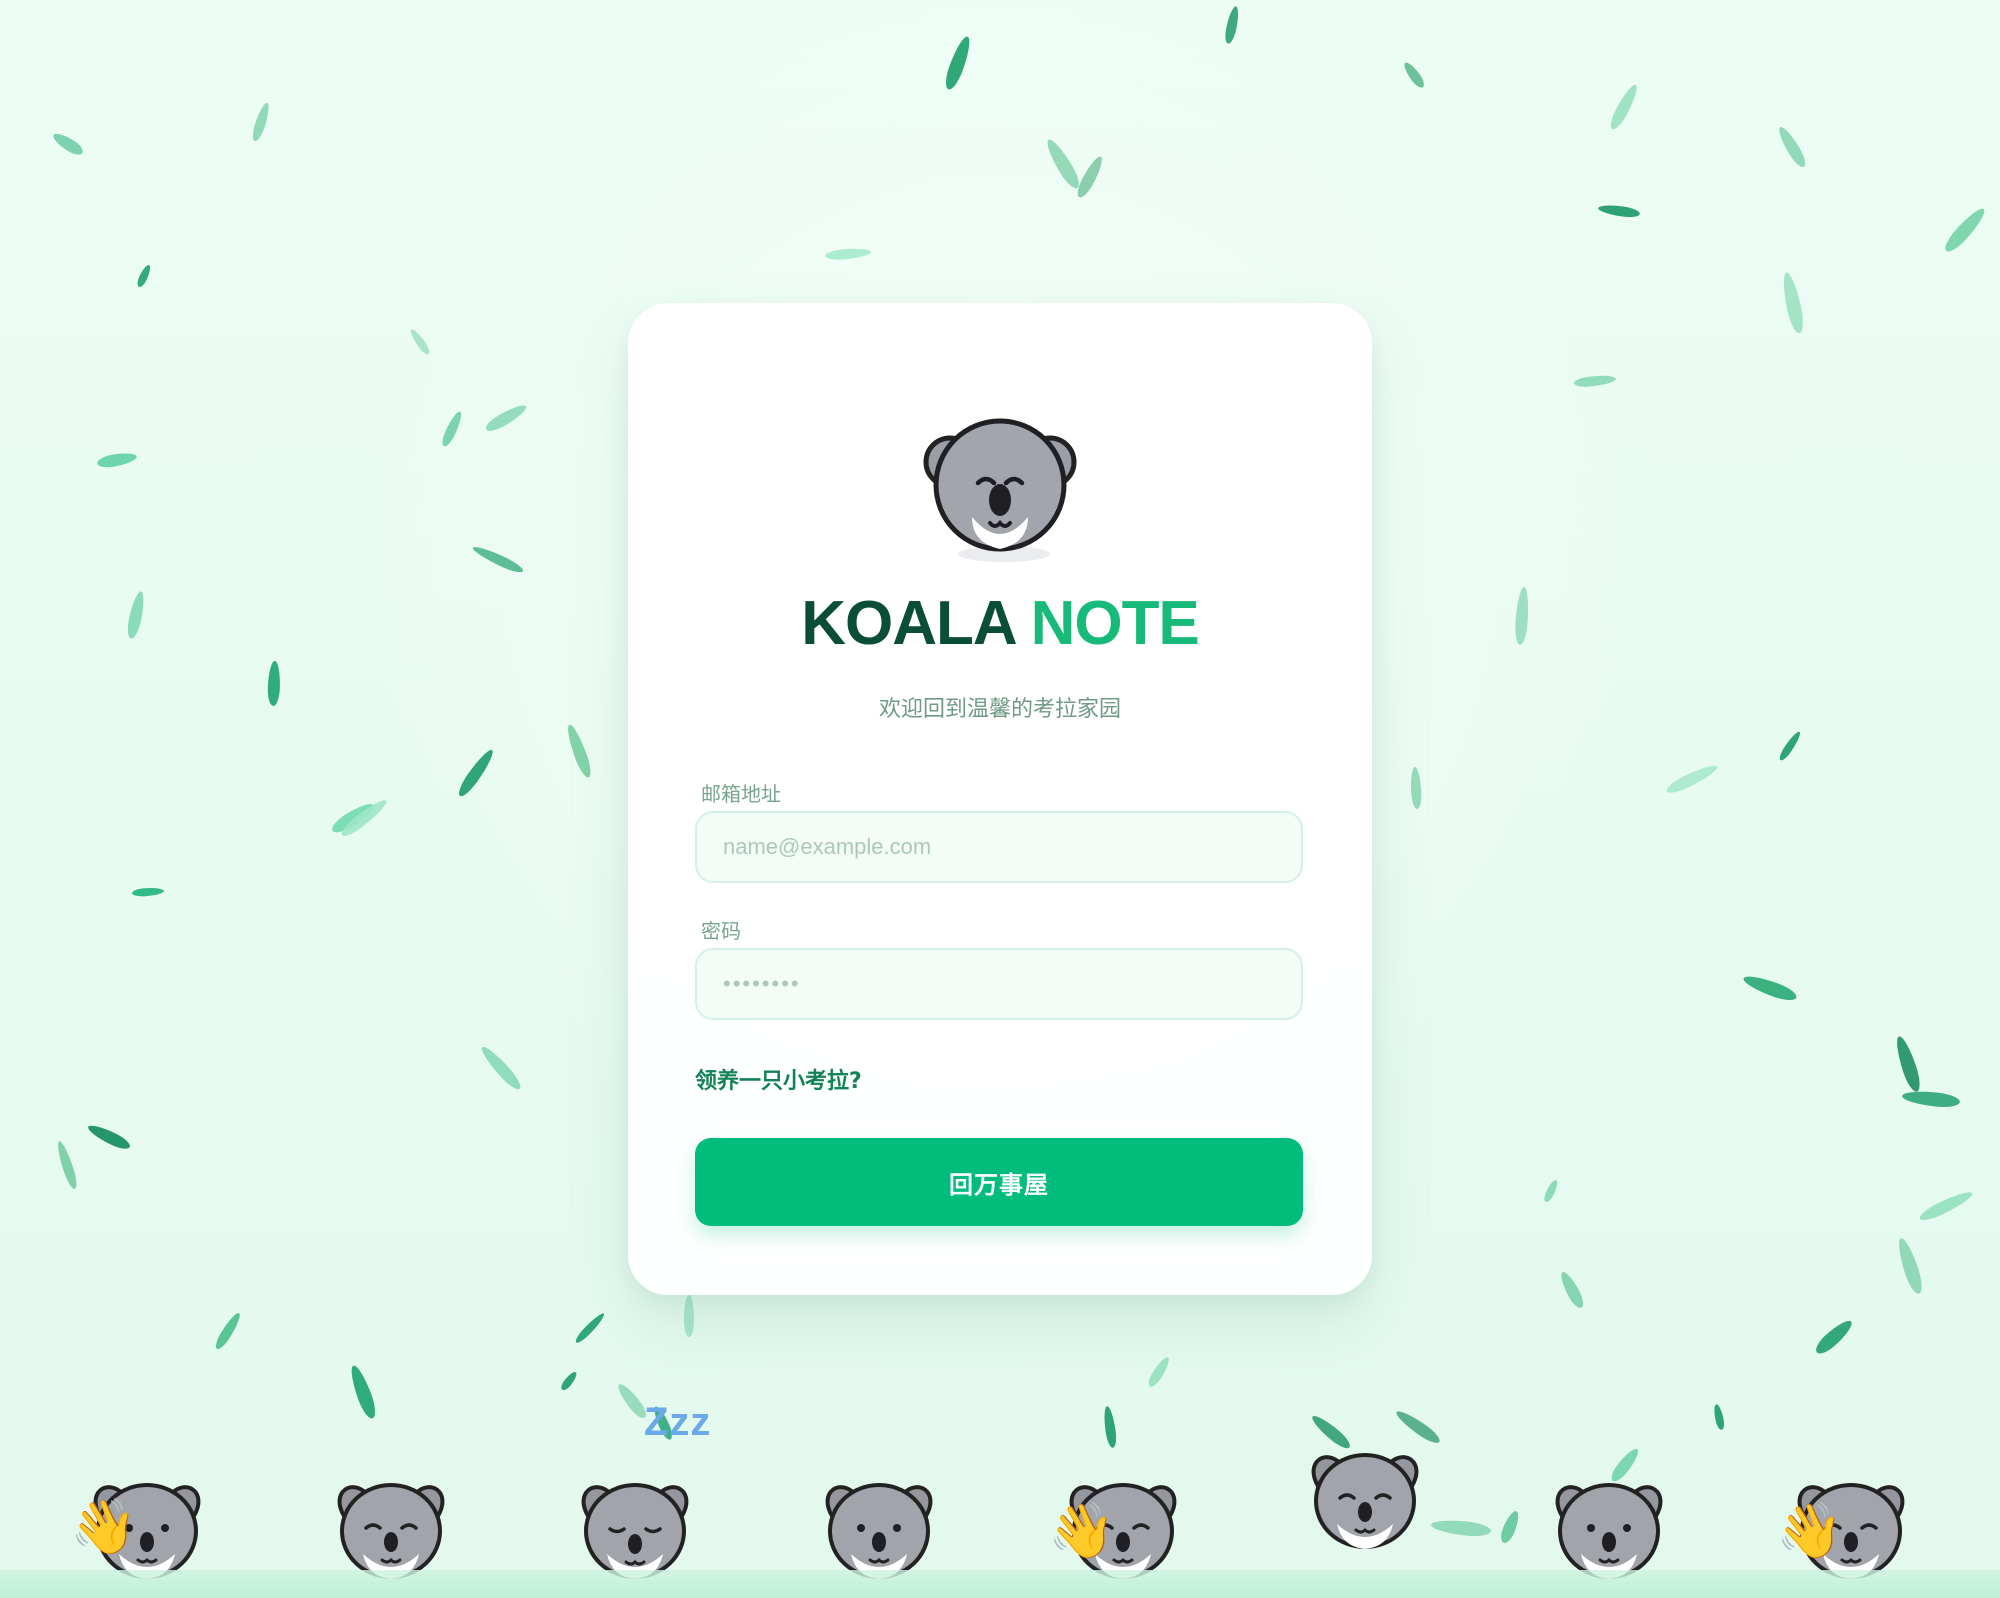 The image size is (2000, 1598). I want to click on koala-logo-icon, so click(1000, 485).